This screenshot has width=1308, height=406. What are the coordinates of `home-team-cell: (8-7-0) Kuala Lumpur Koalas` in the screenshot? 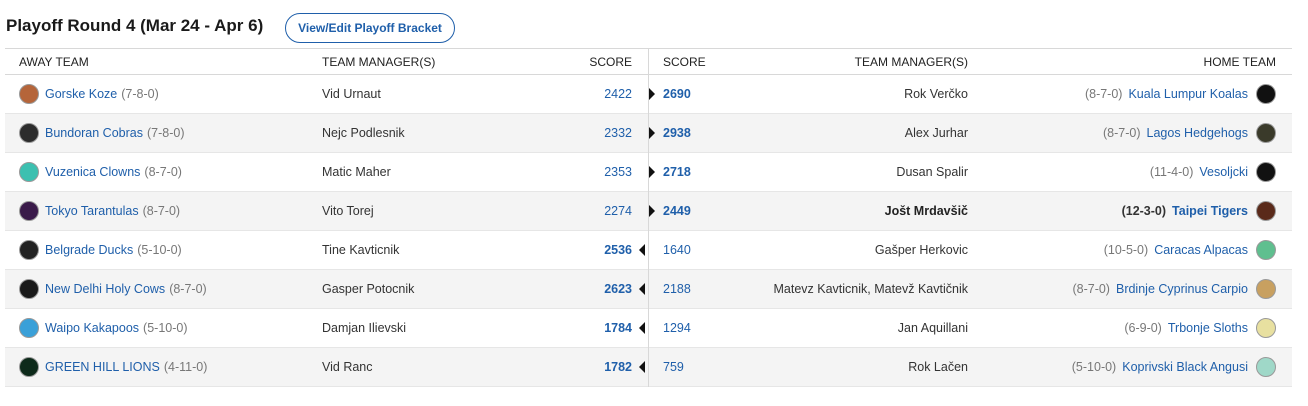 It's located at (1136, 94).